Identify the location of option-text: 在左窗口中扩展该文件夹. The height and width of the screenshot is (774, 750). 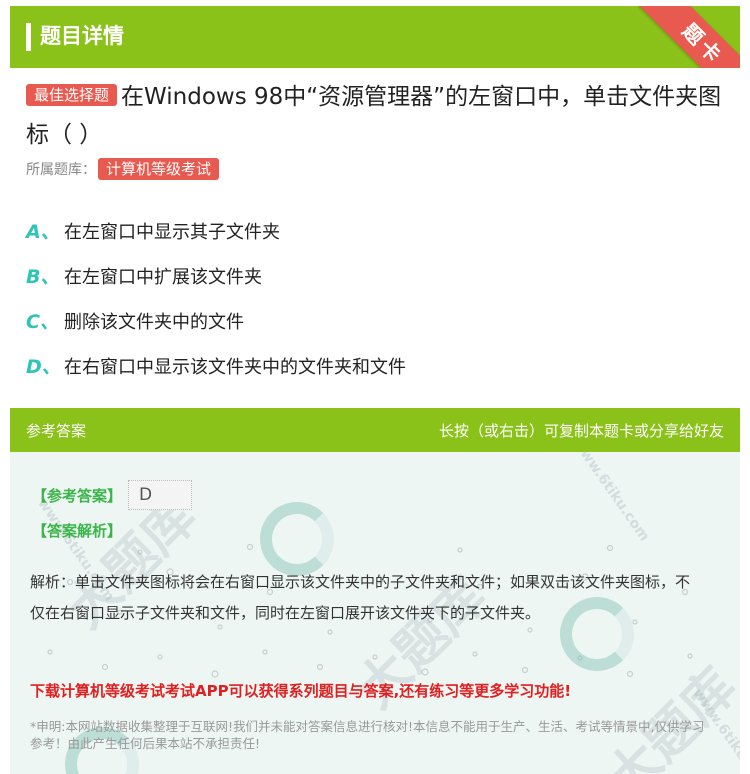
(163, 277).